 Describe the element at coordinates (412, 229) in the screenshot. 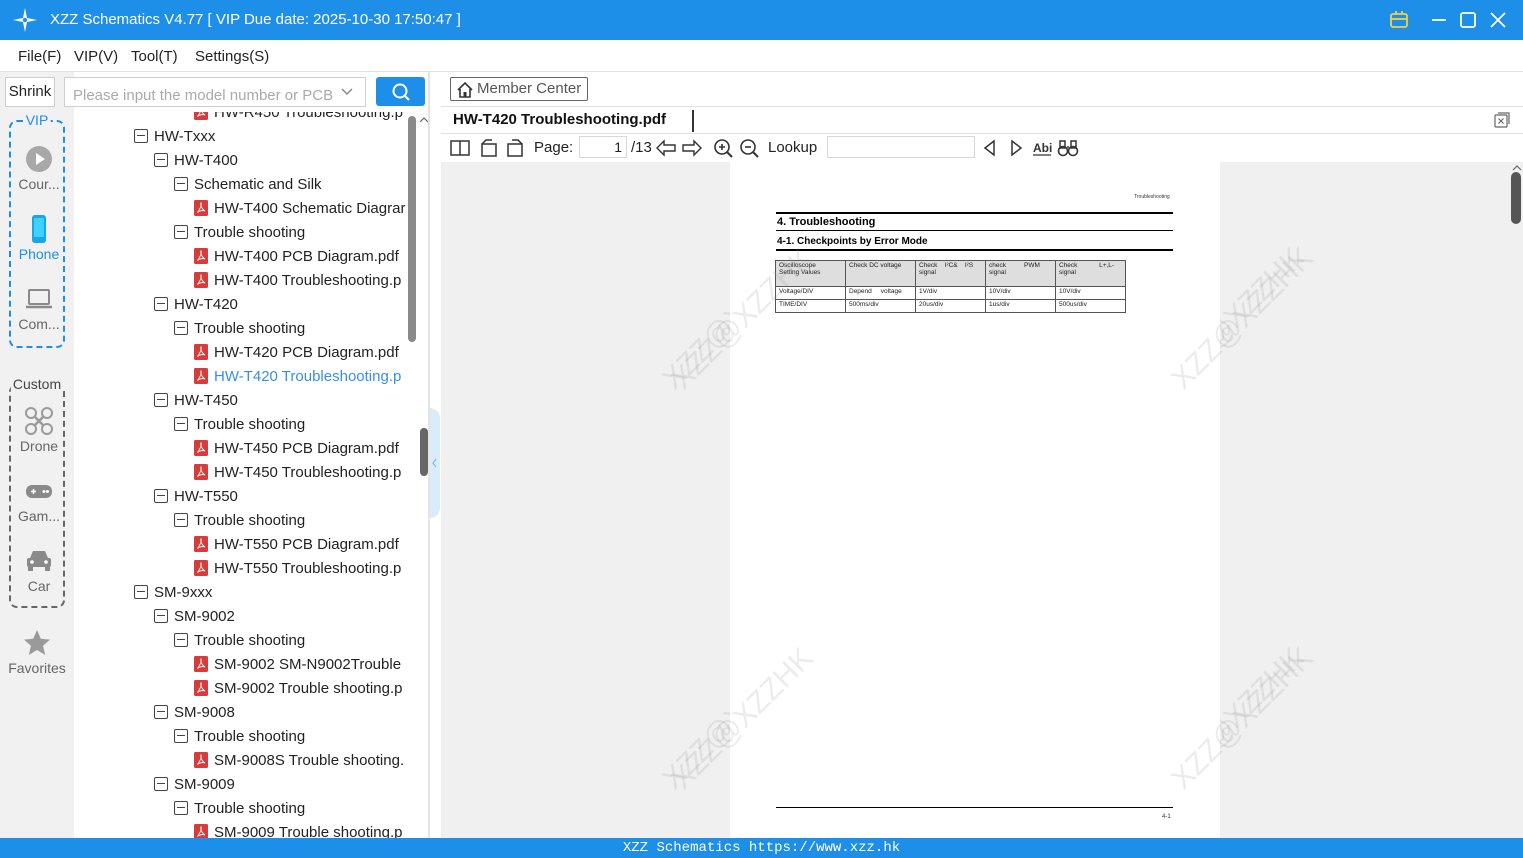

I see `tree-scrollbar` at that location.